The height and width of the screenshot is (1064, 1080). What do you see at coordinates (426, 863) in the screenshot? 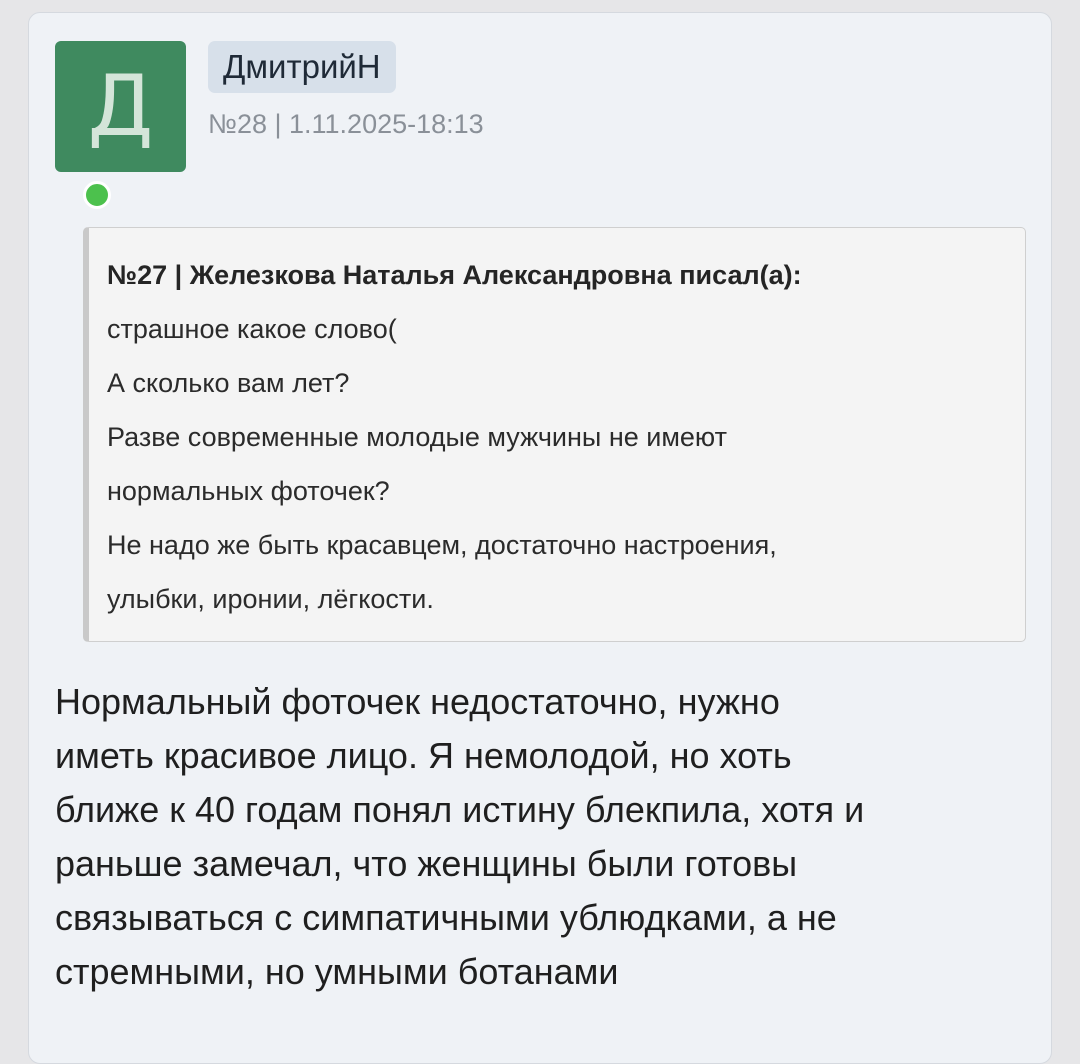
I see `post-body-line: раньше замечал, что женщины были готовы` at bounding box center [426, 863].